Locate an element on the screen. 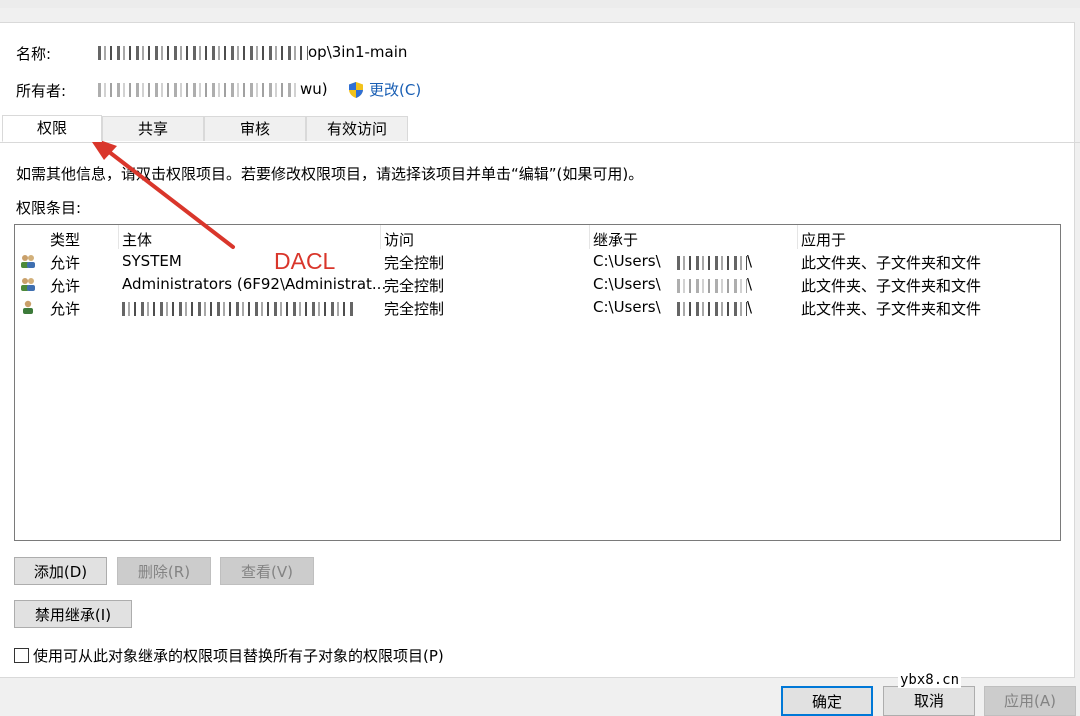 Image resolution: width=1080 pixels, height=716 pixels. replace-child-permissions-label: 使用可从此对象继承的权限项目替换所有子对象的权限项目(P) is located at coordinates (238, 656).